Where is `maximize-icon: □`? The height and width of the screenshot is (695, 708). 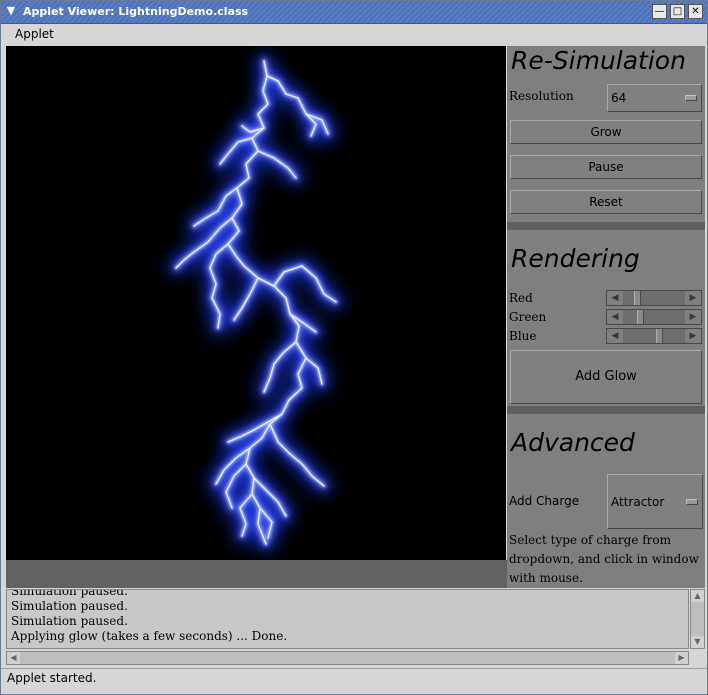
maximize-icon: □ is located at coordinates (677, 11).